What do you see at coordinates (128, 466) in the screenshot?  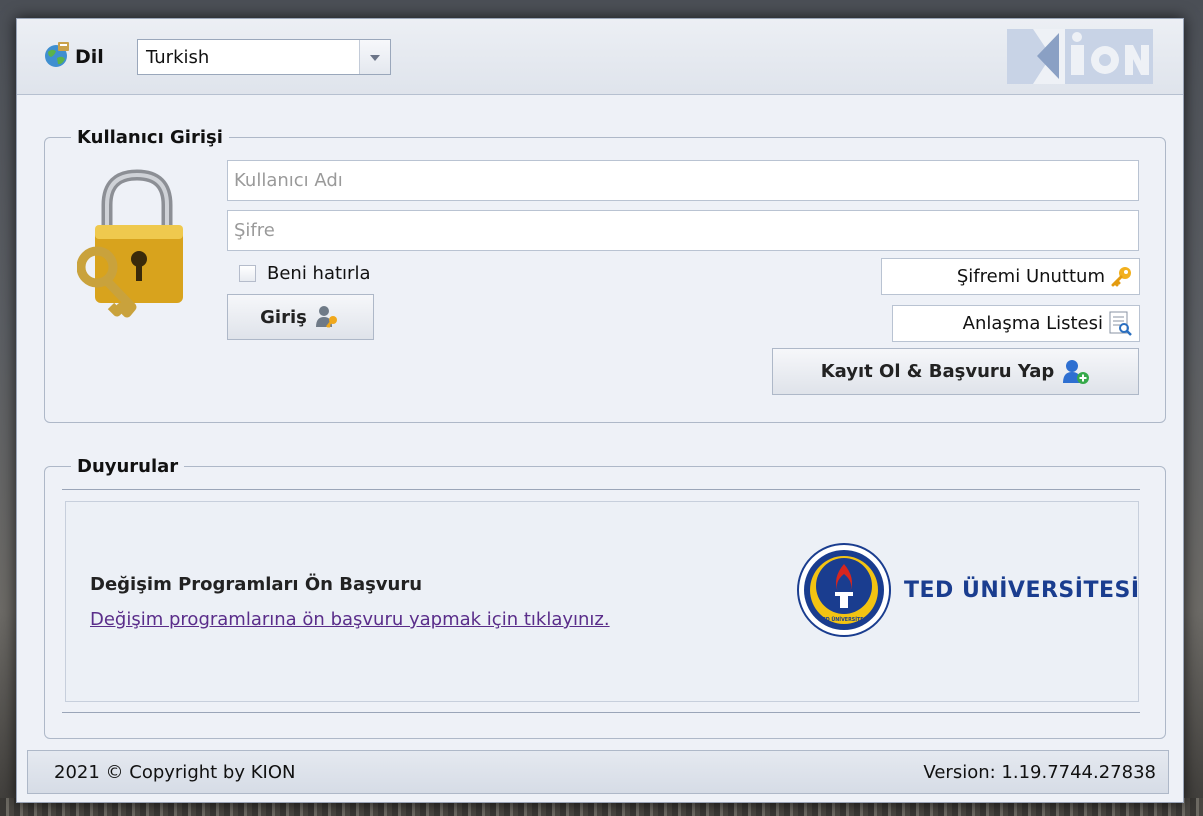 I see `announcements-legend: Duyurular` at bounding box center [128, 466].